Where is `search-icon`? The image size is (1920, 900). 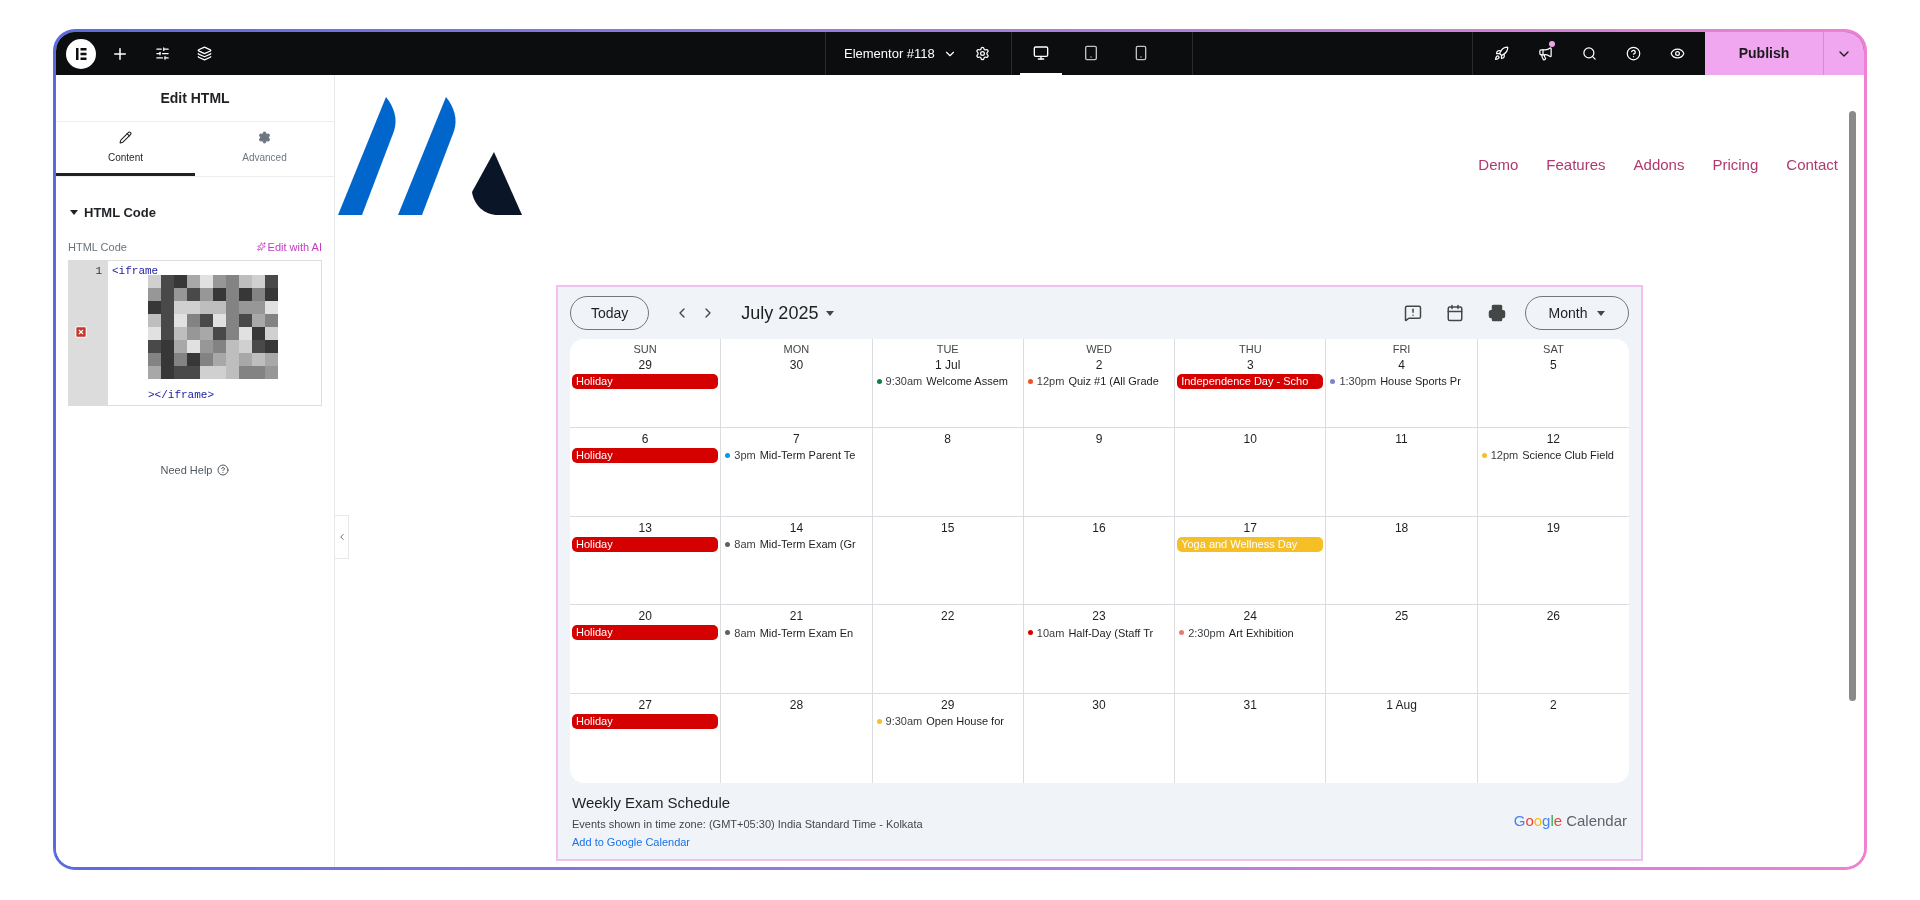 search-icon is located at coordinates (1589, 53).